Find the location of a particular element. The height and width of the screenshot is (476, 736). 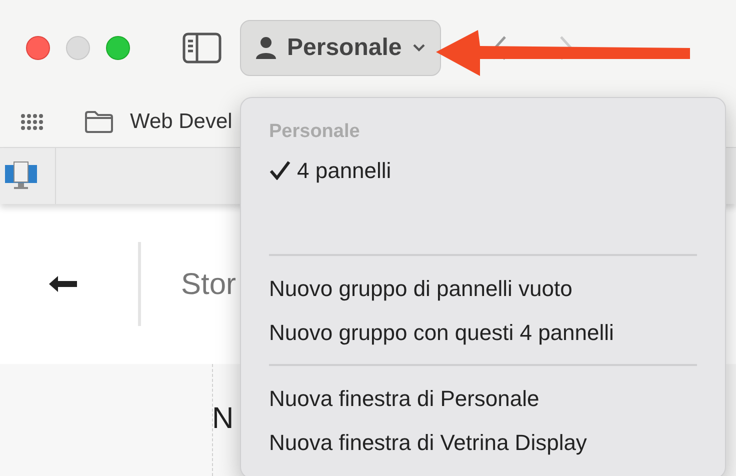

close-window-button is located at coordinates (38, 48).